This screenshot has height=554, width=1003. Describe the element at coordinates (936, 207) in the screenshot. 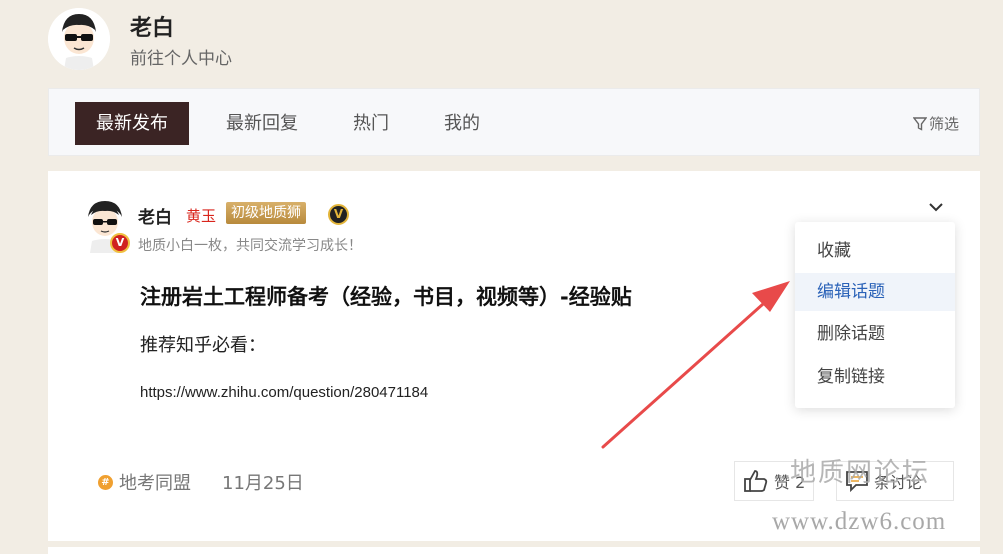

I see `chevron-down-icon` at that location.